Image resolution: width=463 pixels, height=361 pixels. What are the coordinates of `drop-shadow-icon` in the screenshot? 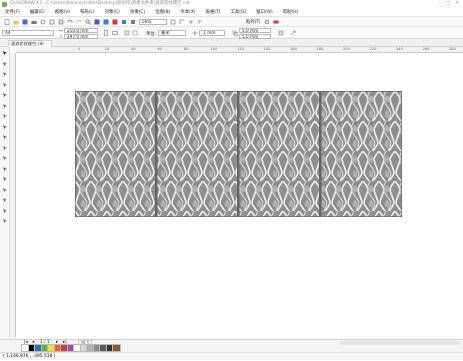 It's located at (5, 179).